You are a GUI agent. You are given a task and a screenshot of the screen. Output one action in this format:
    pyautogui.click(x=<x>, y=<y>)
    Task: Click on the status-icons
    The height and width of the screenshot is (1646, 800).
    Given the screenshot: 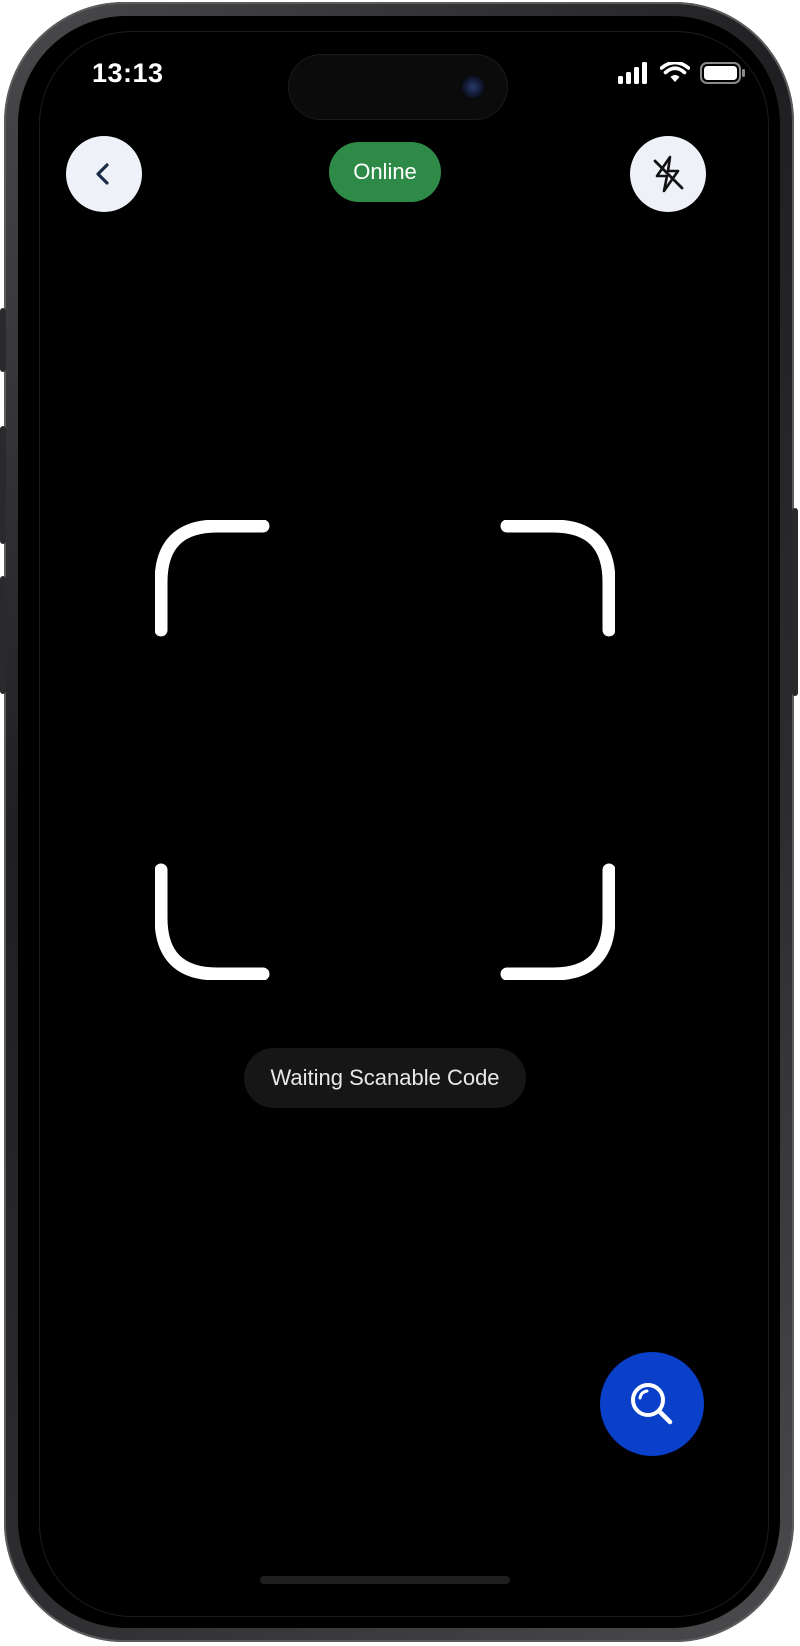 What is the action you would take?
    pyautogui.click(x=682, y=73)
    